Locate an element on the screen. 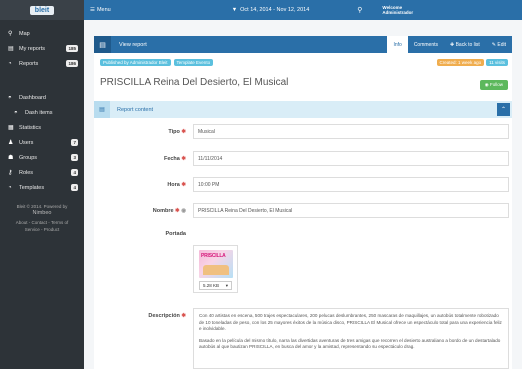  sidebar-item-label: Groups is located at coordinates (28, 157).